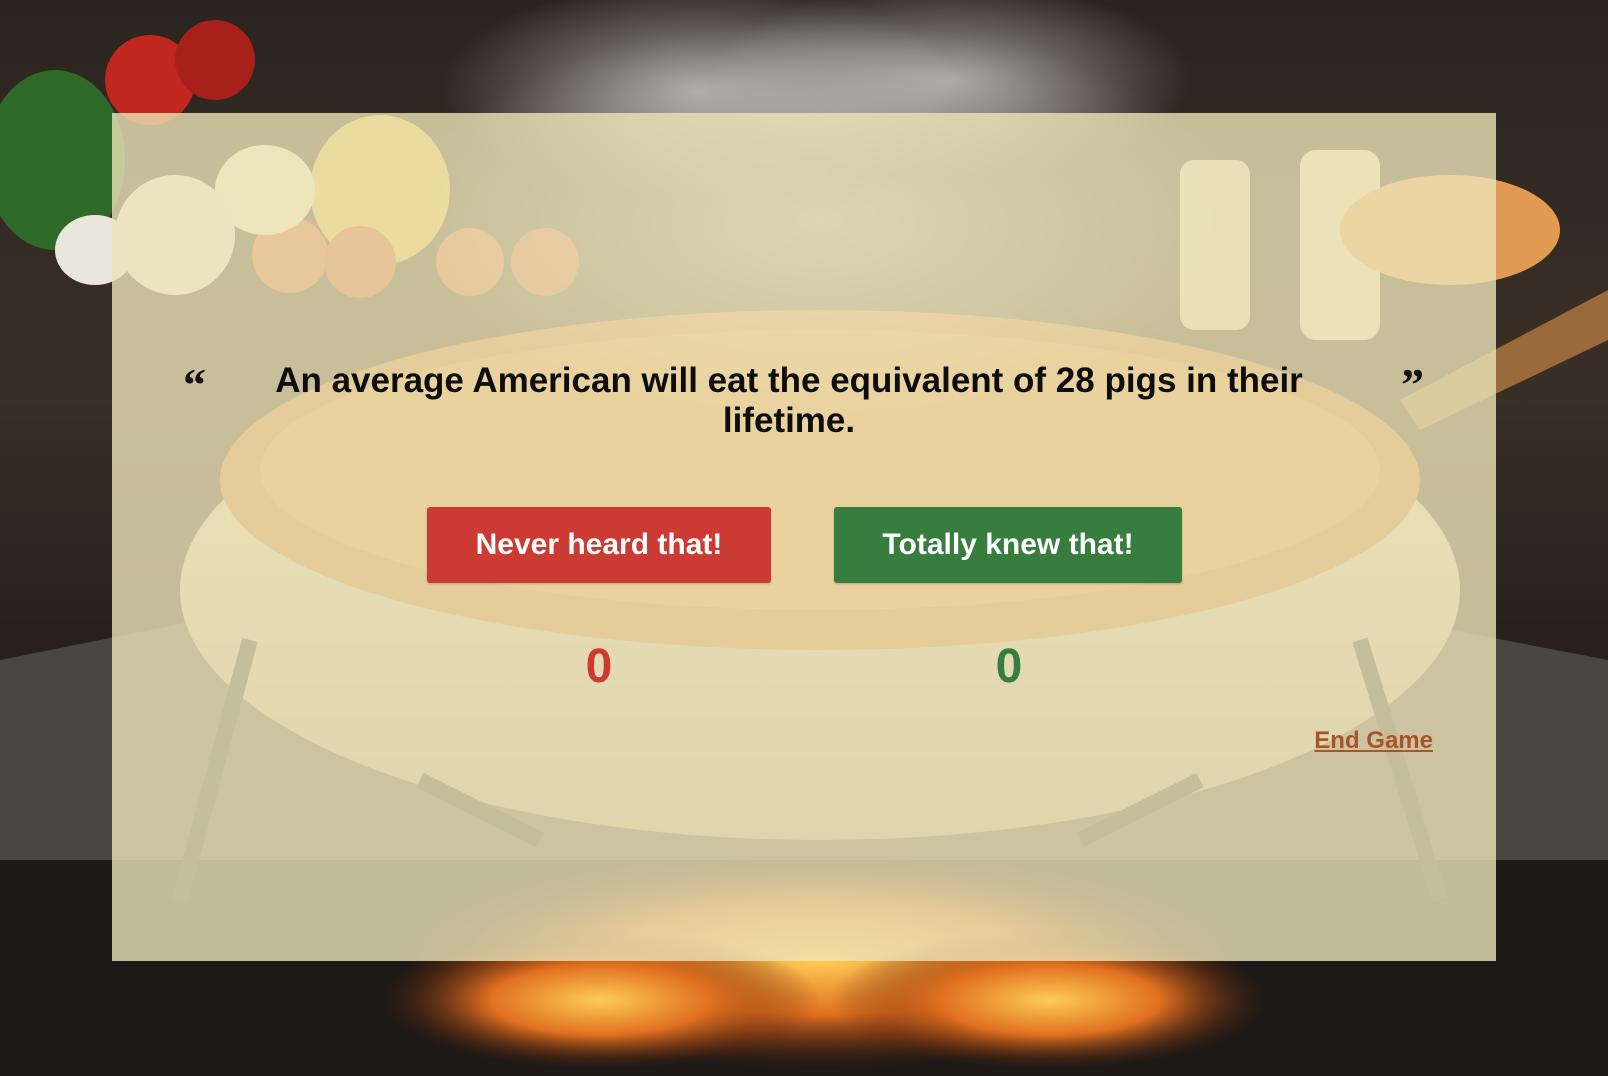  What do you see at coordinates (1412, 384) in the screenshot?
I see `close-quote-icon: ”` at bounding box center [1412, 384].